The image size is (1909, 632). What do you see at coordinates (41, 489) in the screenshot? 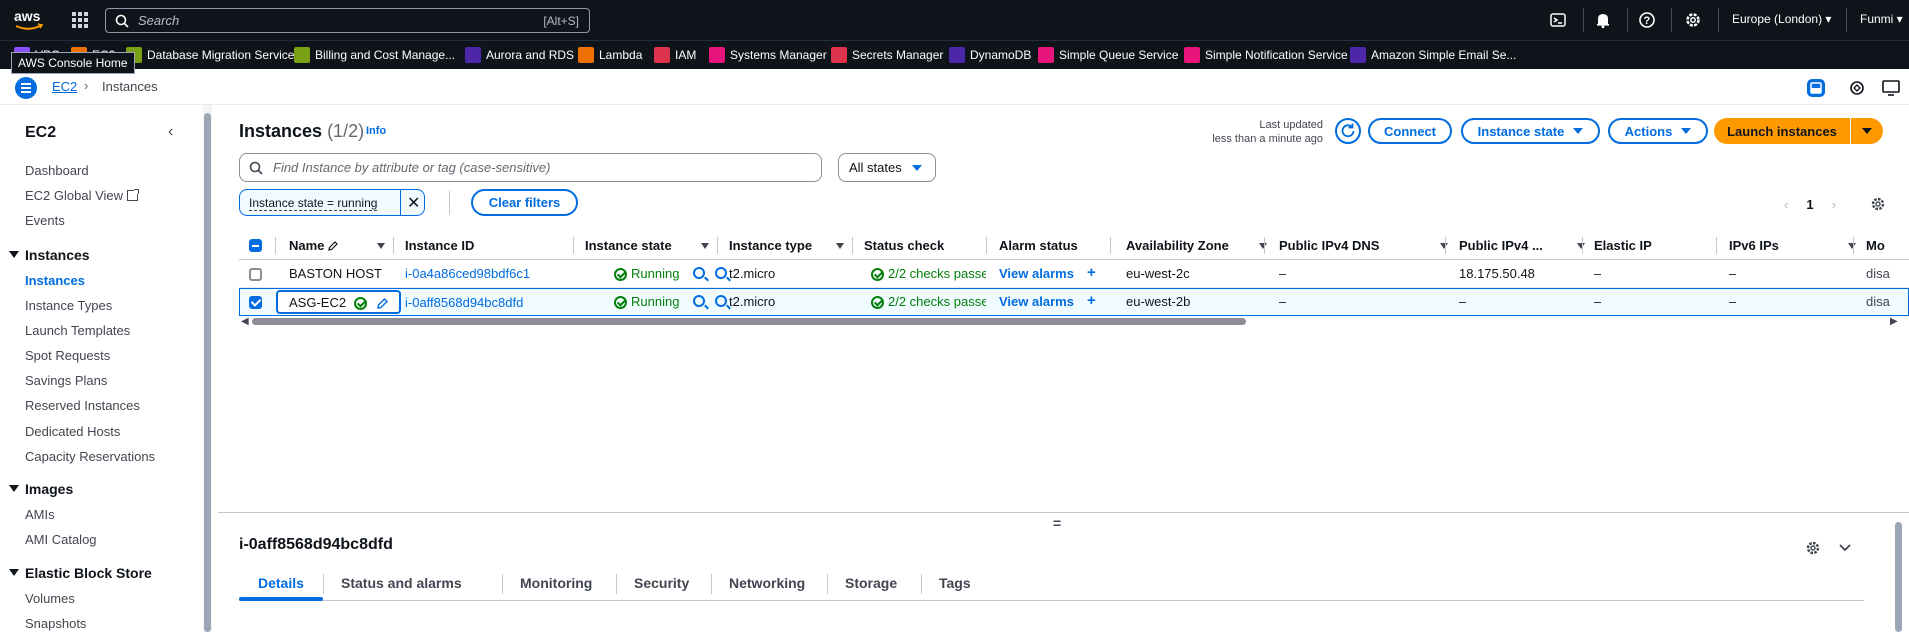
I see `sidebar-section-images: Images` at bounding box center [41, 489].